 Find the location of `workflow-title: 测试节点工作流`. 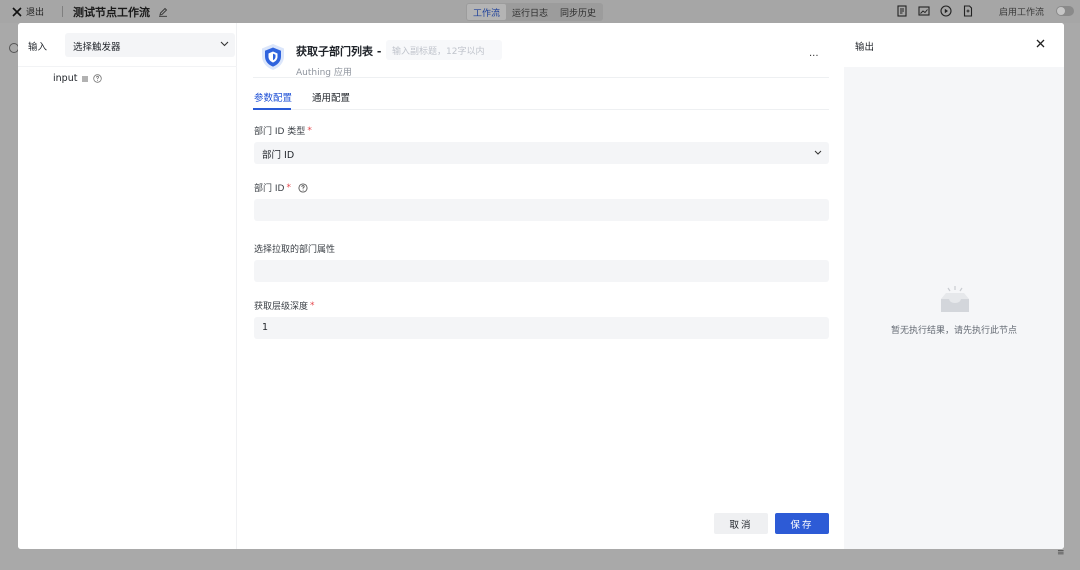

workflow-title: 测试节点工作流 is located at coordinates (120, 12).